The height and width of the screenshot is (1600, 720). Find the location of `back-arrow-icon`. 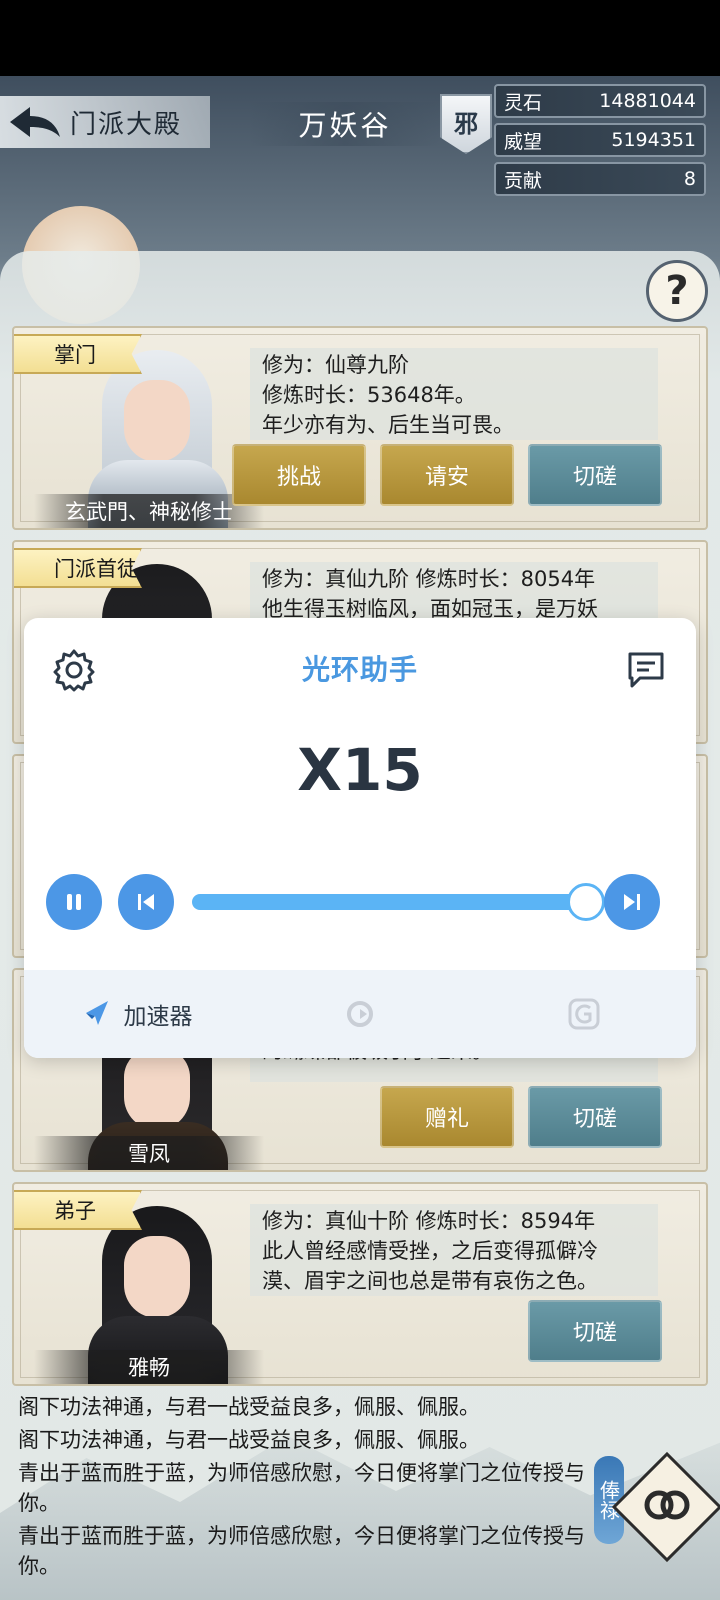

back-arrow-icon is located at coordinates (35, 122).